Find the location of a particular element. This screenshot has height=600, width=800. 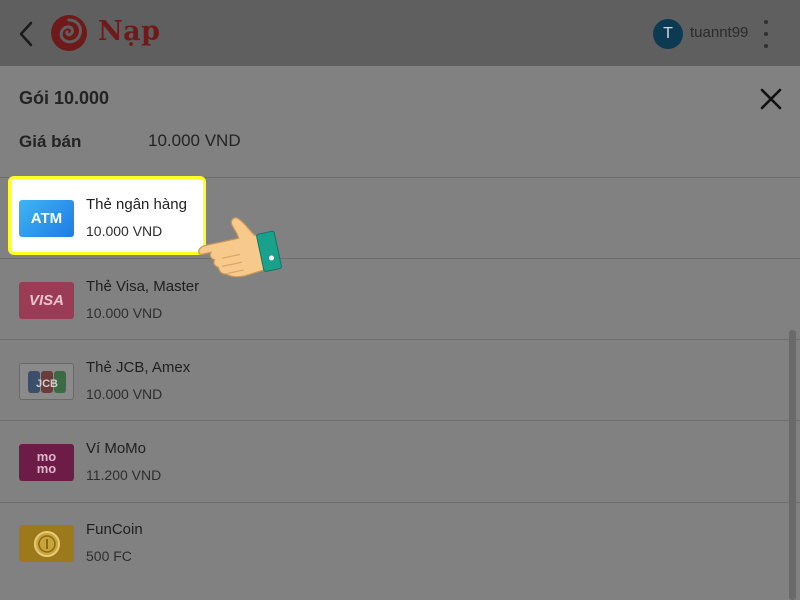

momo-icon: mo mo is located at coordinates (46, 462).